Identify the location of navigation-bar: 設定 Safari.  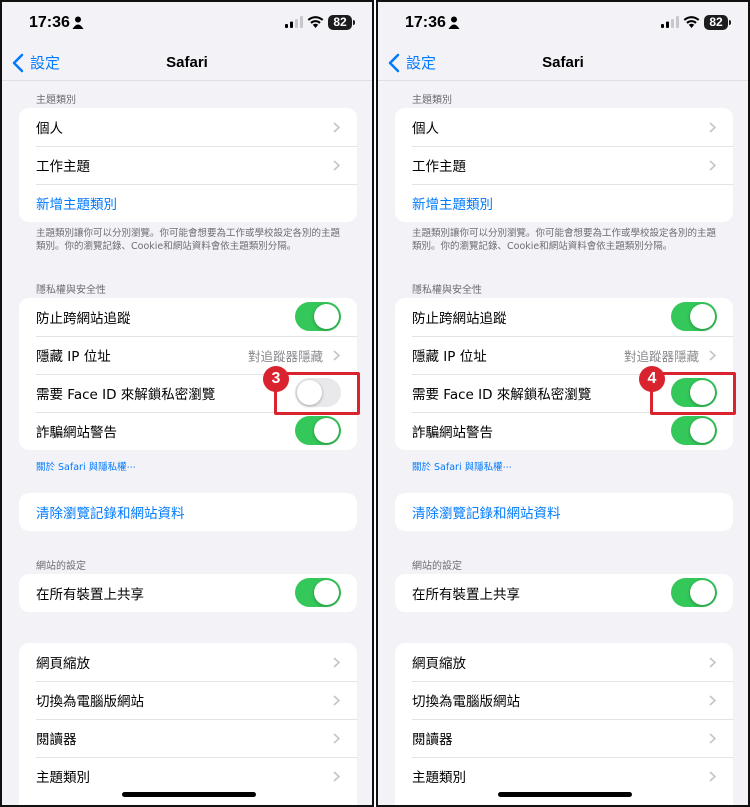
(187, 63).